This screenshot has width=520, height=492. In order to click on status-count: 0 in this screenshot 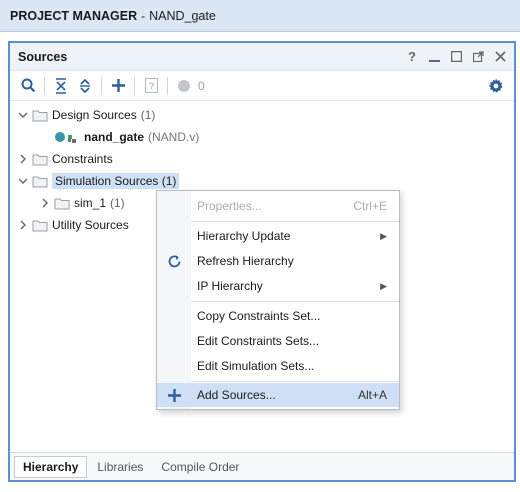, I will do `click(201, 85)`.